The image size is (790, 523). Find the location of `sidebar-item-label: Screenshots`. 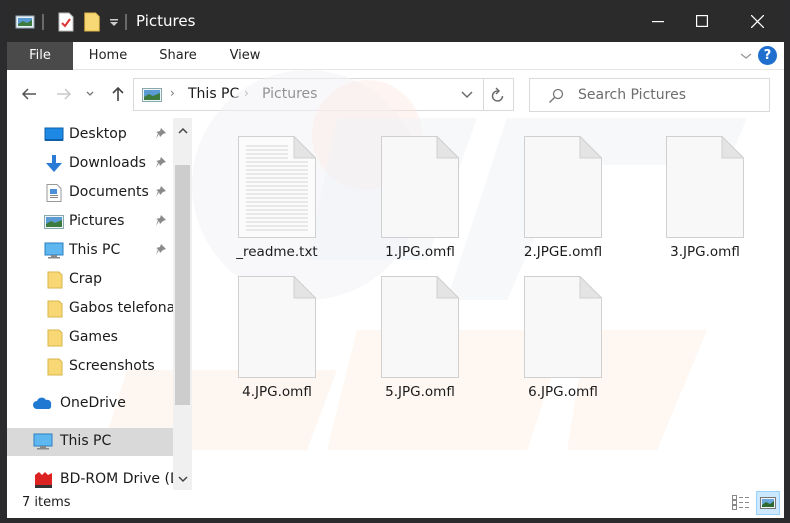

sidebar-item-label: Screenshots is located at coordinates (112, 366).